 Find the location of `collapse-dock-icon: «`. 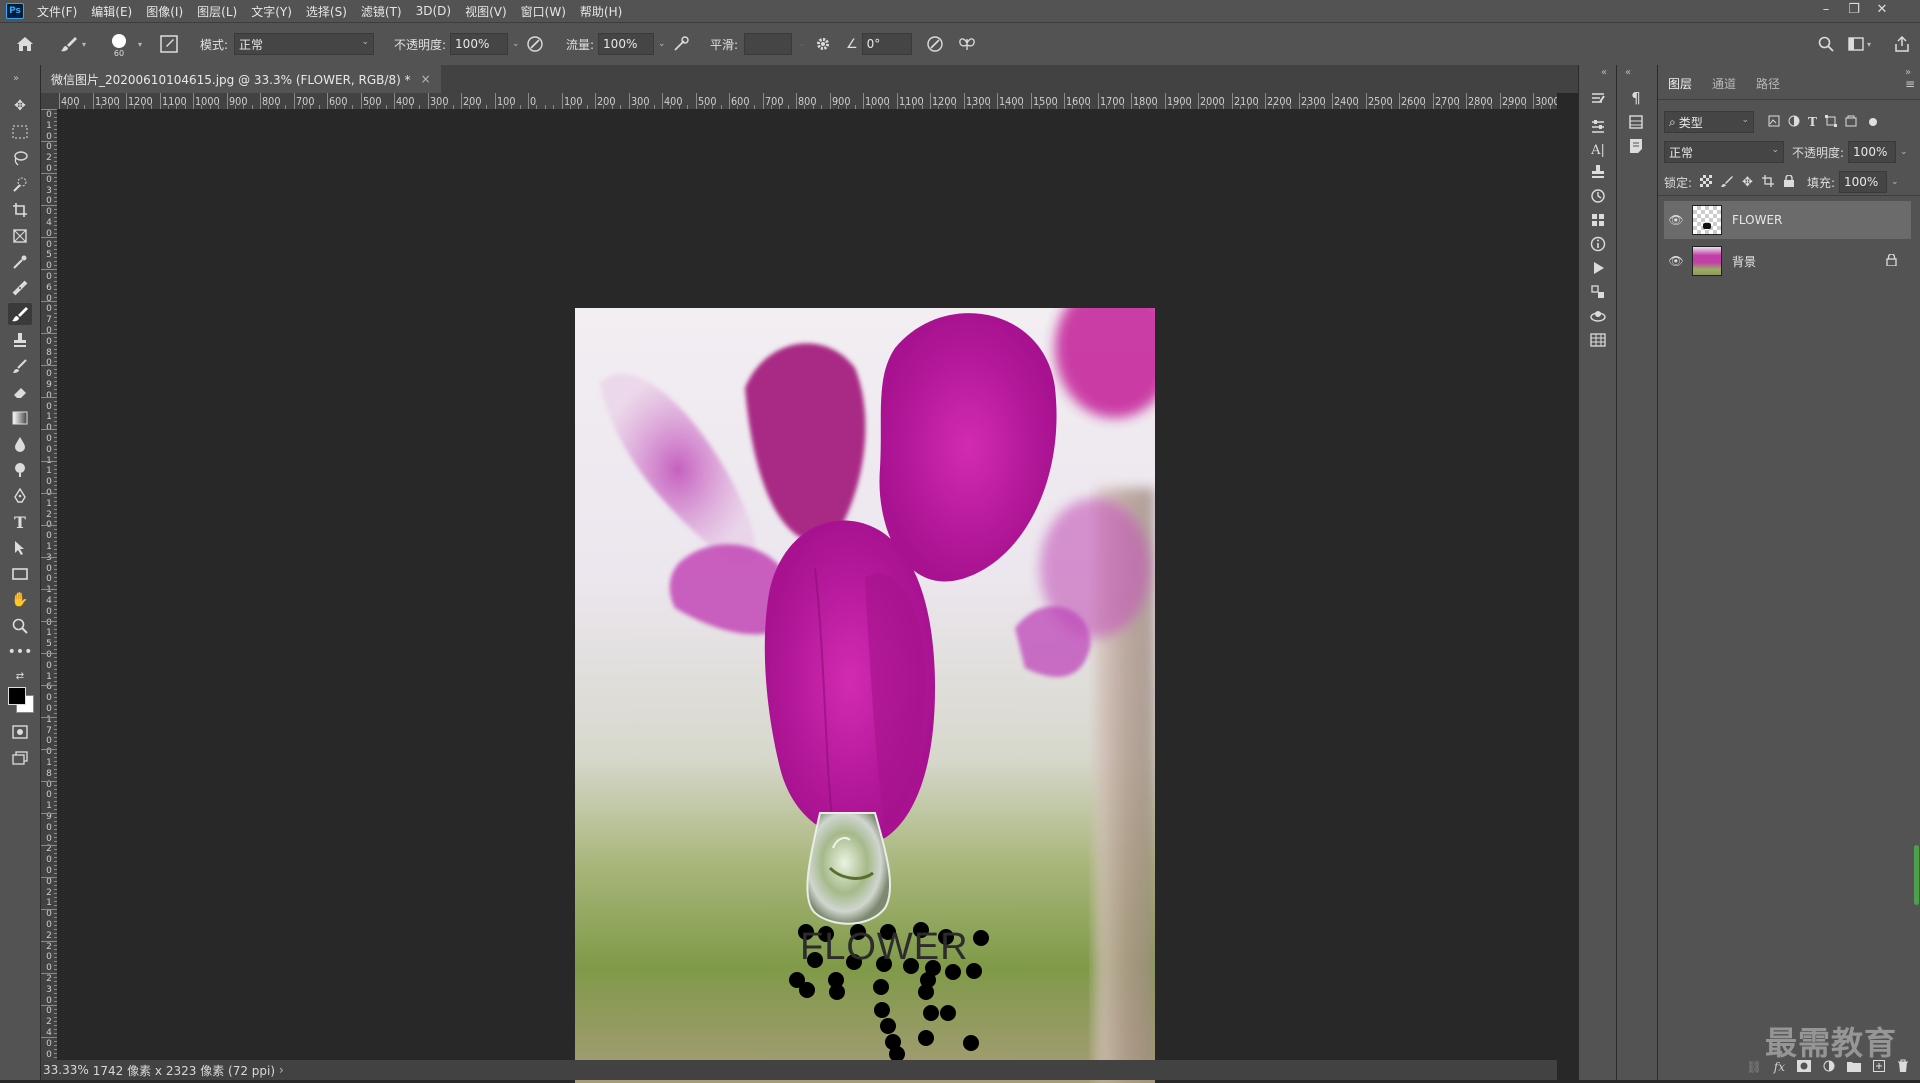

collapse-dock-icon: « is located at coordinates (1604, 72).